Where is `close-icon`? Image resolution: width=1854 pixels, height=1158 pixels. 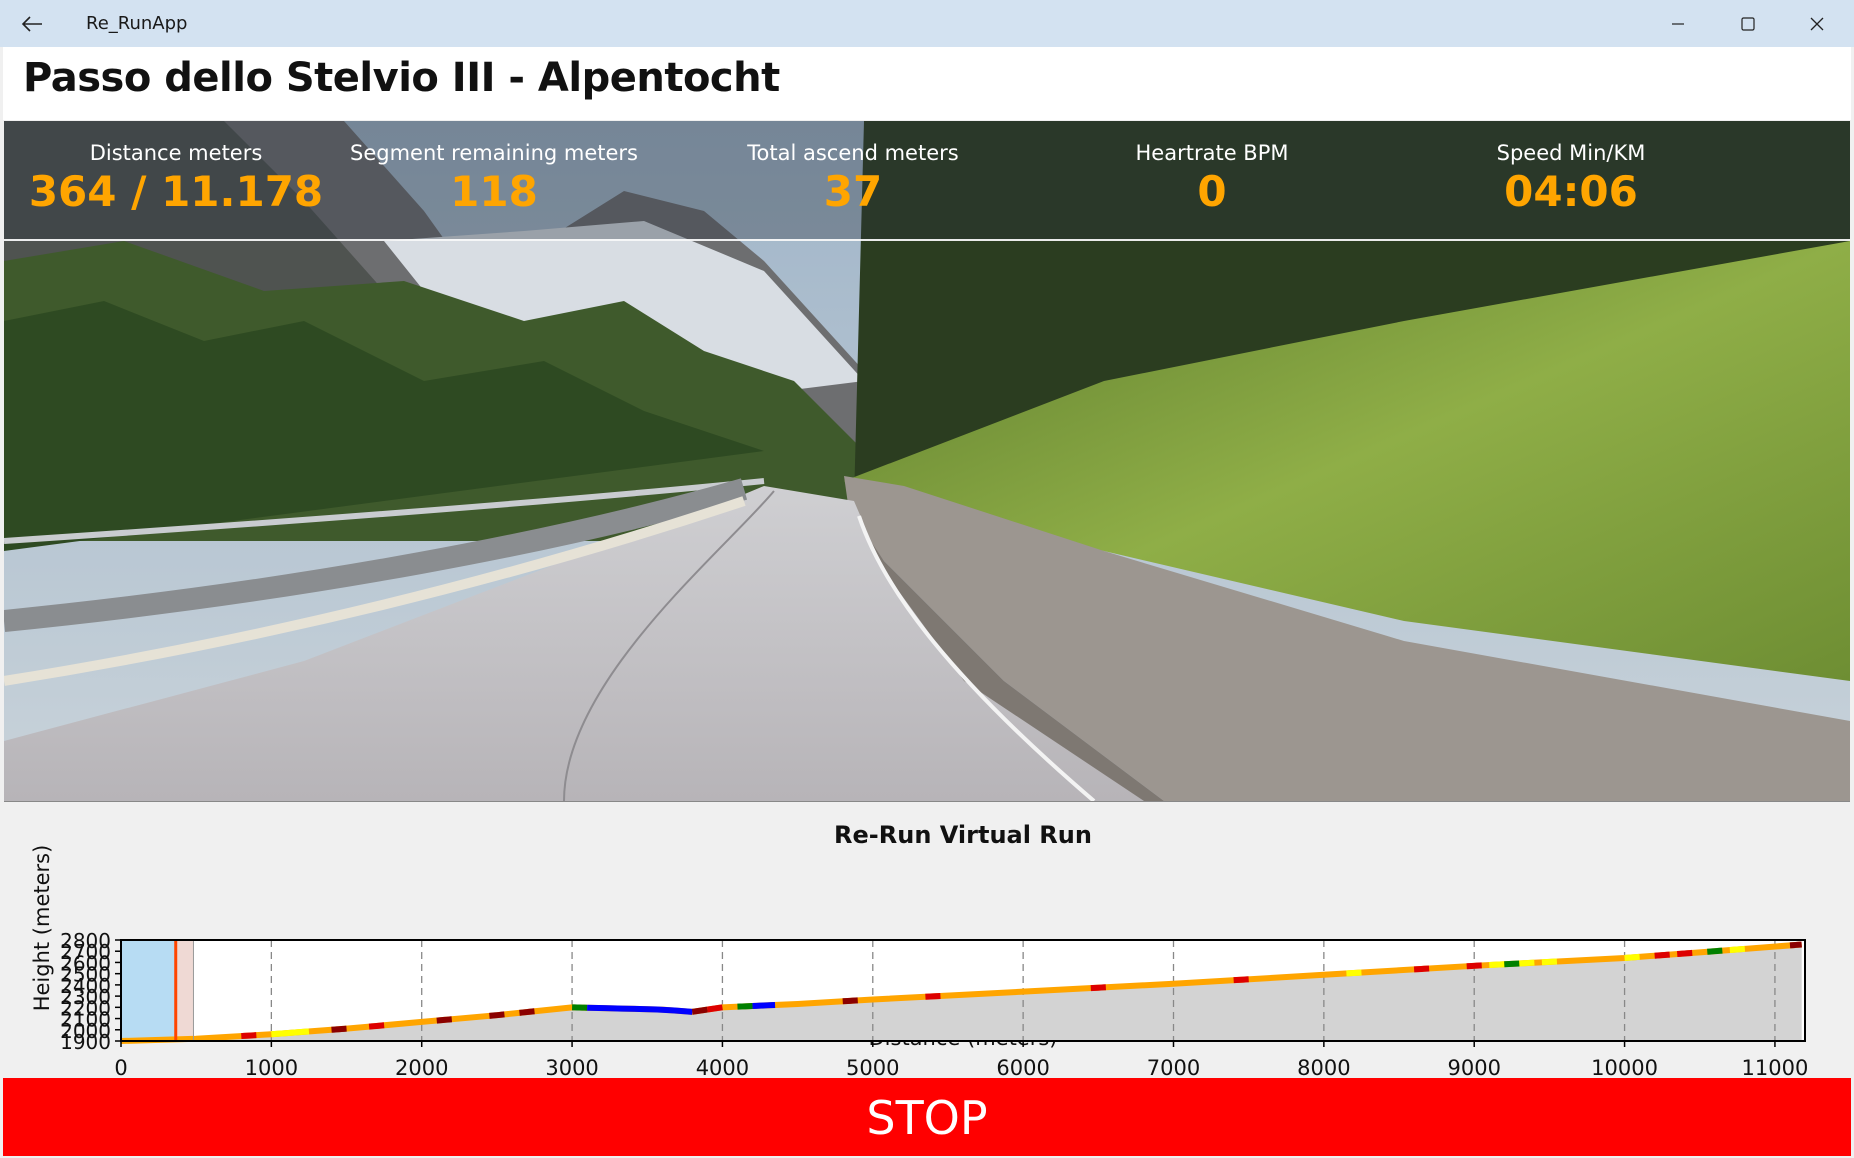 close-icon is located at coordinates (1817, 24).